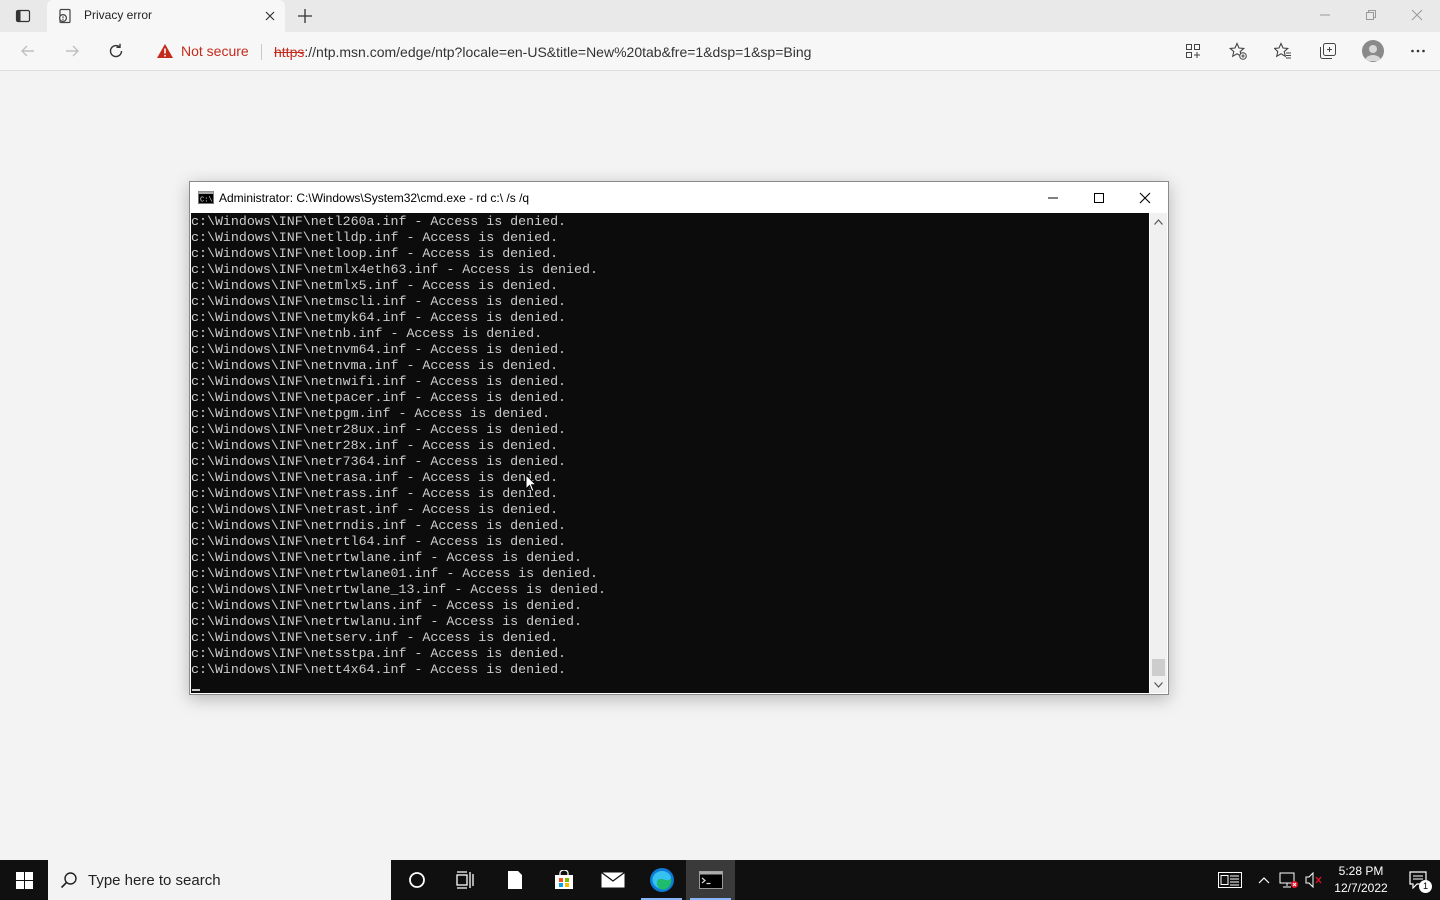  Describe the element at coordinates (206, 201) in the screenshot. I see `svg-text: C:\` at that location.